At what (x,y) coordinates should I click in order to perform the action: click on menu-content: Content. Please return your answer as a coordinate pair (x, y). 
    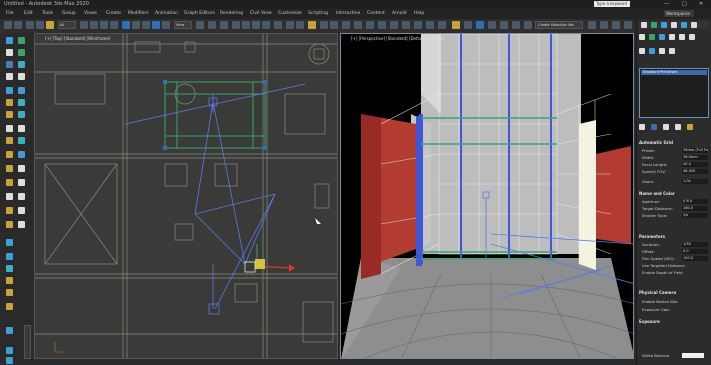
    Looking at the image, I should click on (376, 13).